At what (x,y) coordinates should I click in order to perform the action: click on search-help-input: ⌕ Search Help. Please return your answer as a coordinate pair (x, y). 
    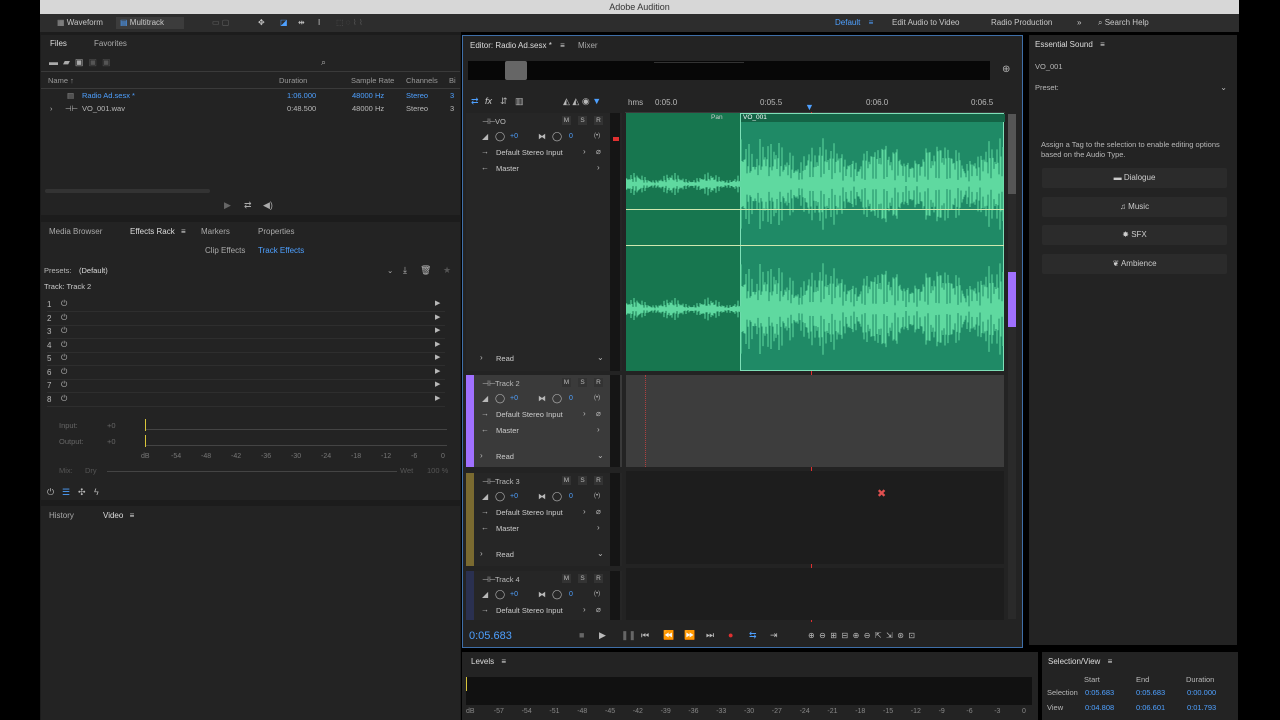
    Looking at the image, I should click on (1165, 23).